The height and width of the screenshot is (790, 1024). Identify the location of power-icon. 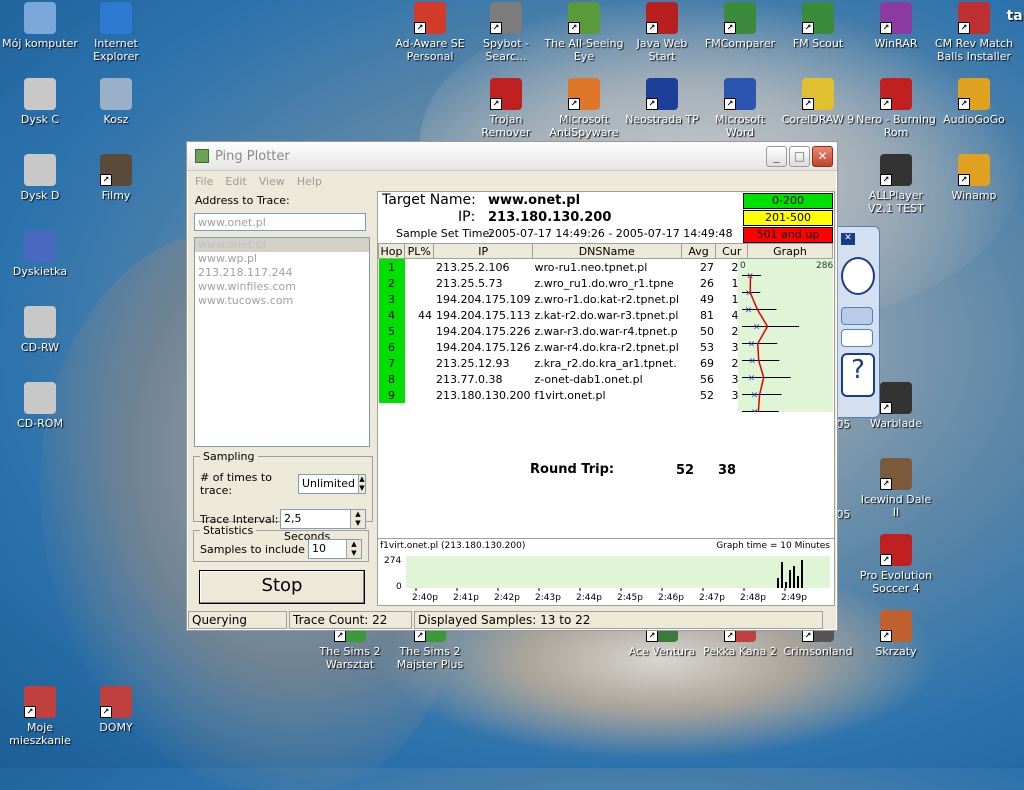
(858, 276).